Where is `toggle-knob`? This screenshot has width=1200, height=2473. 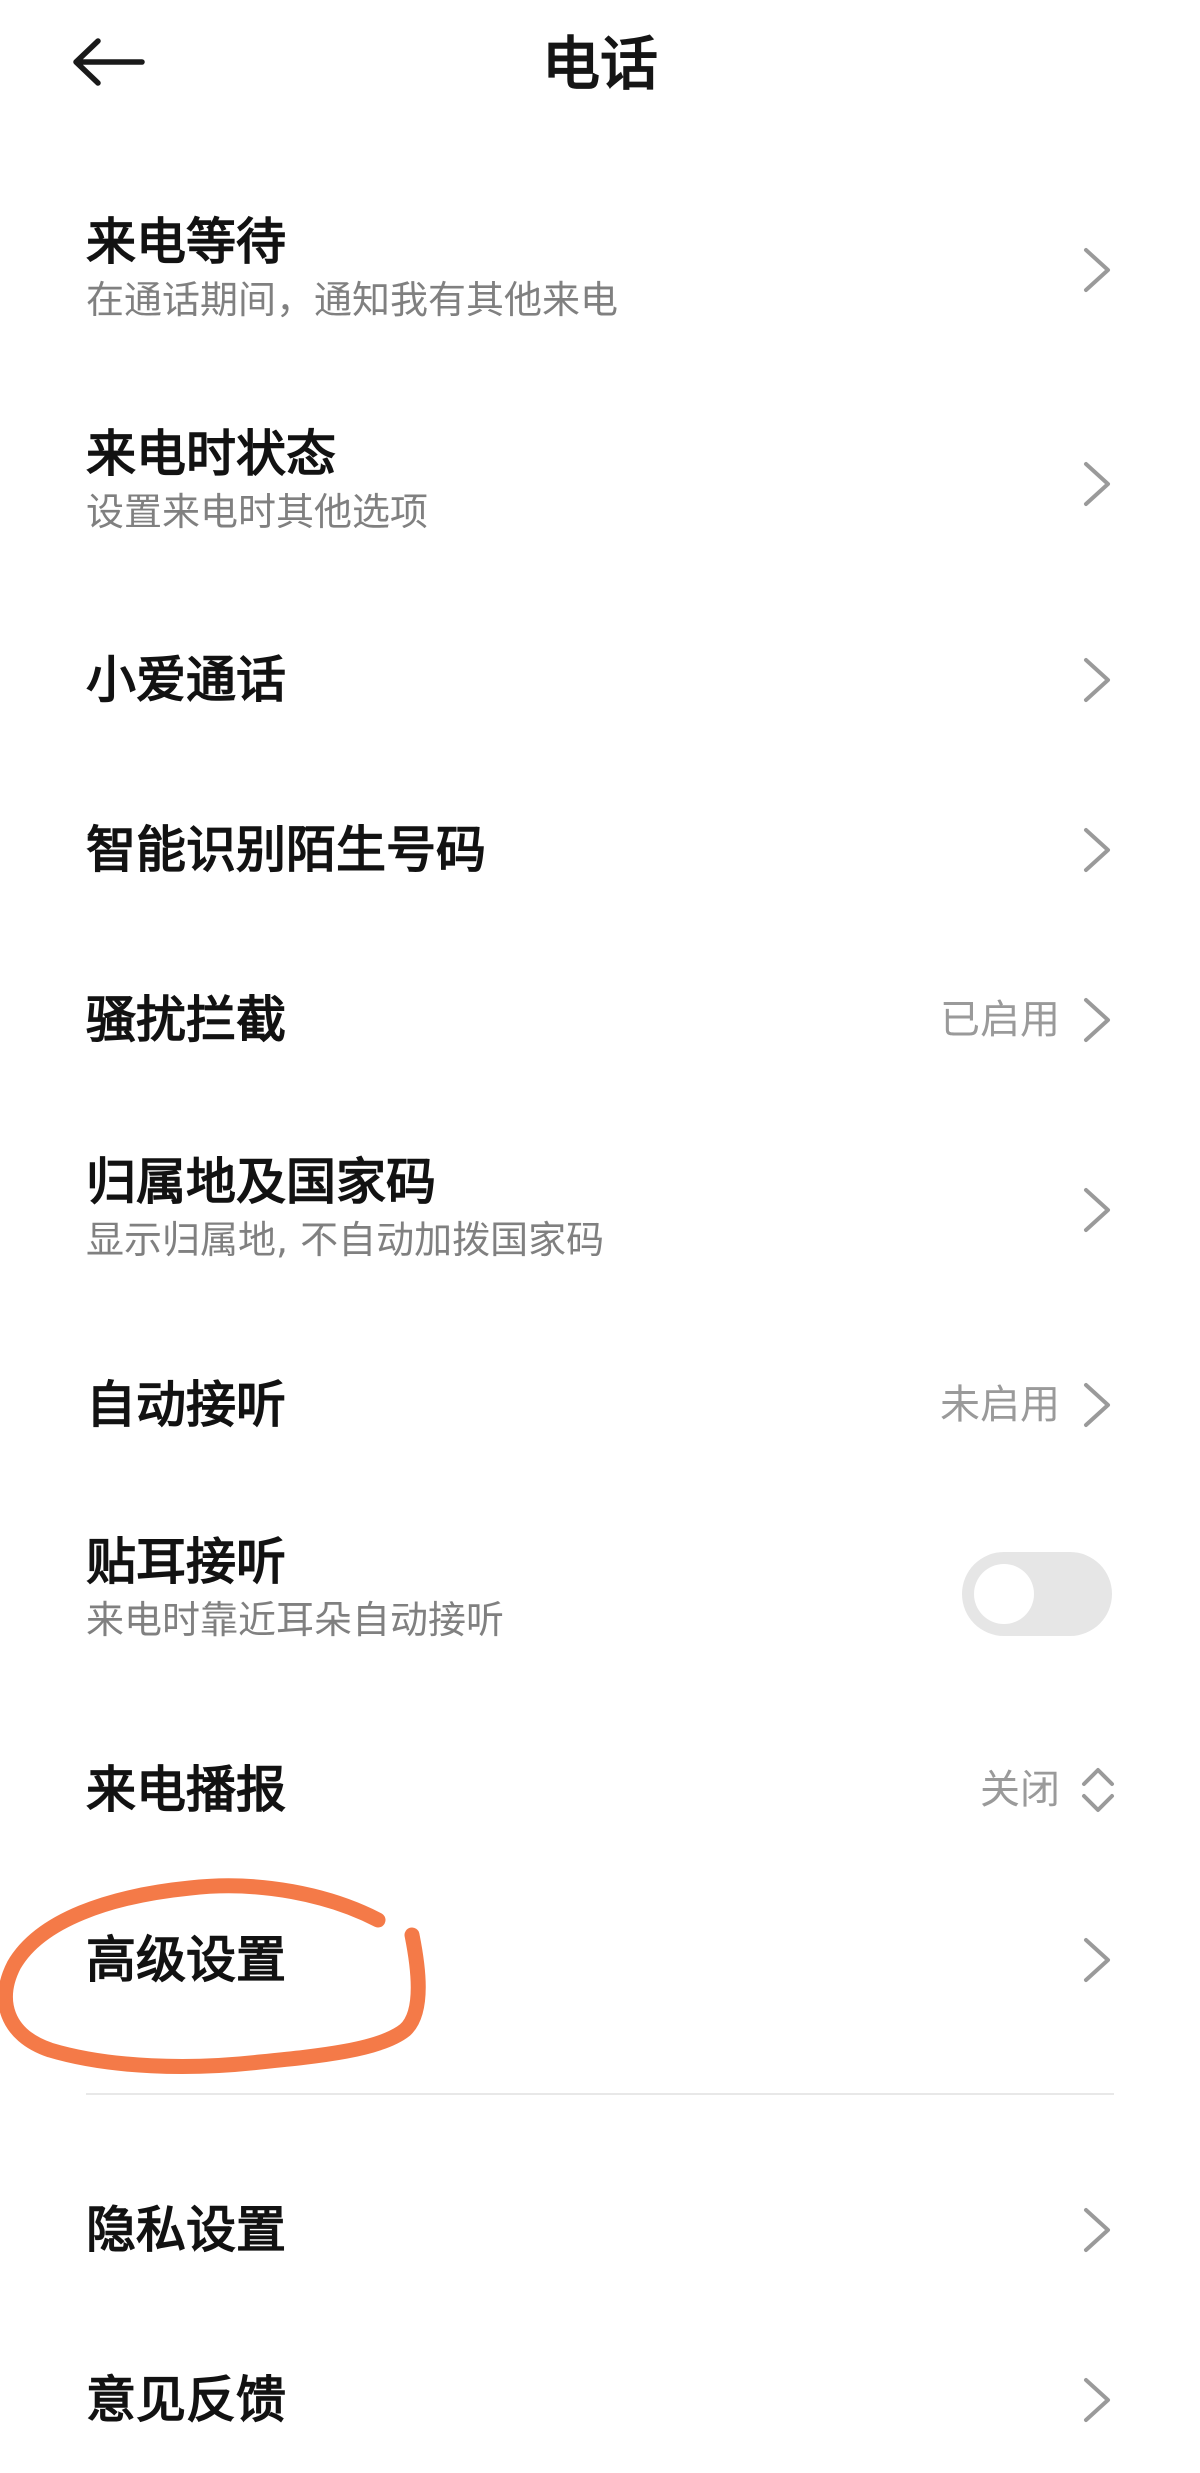 toggle-knob is located at coordinates (1004, 1594).